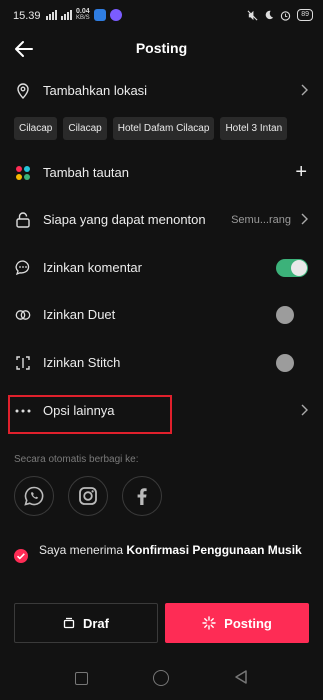  What do you see at coordinates (95, 623) in the screenshot?
I see `draft-label: Draf` at bounding box center [95, 623].